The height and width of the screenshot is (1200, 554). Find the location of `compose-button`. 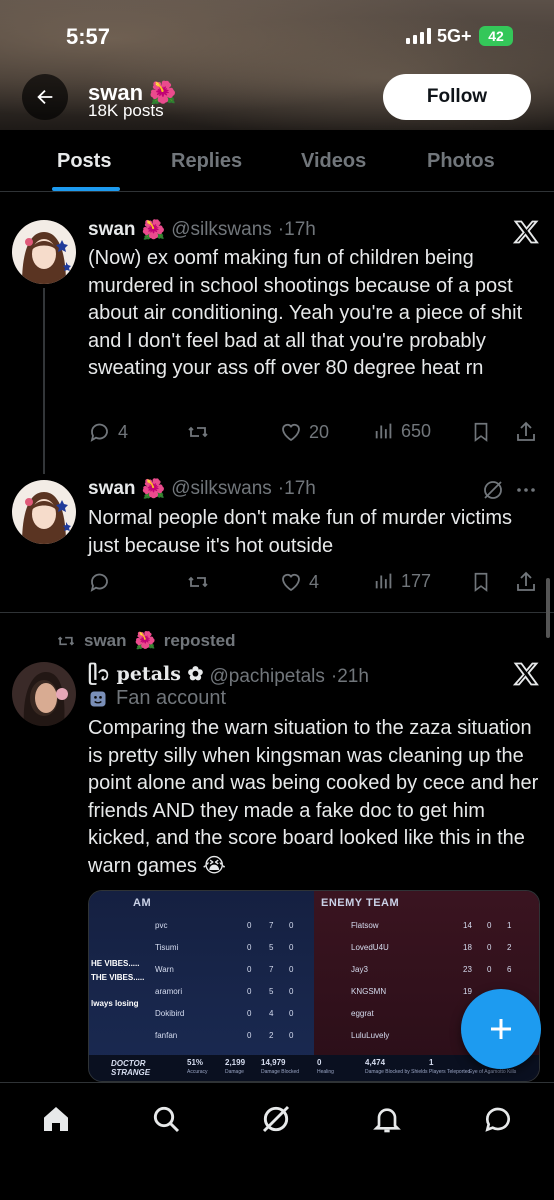

compose-button is located at coordinates (501, 1029).